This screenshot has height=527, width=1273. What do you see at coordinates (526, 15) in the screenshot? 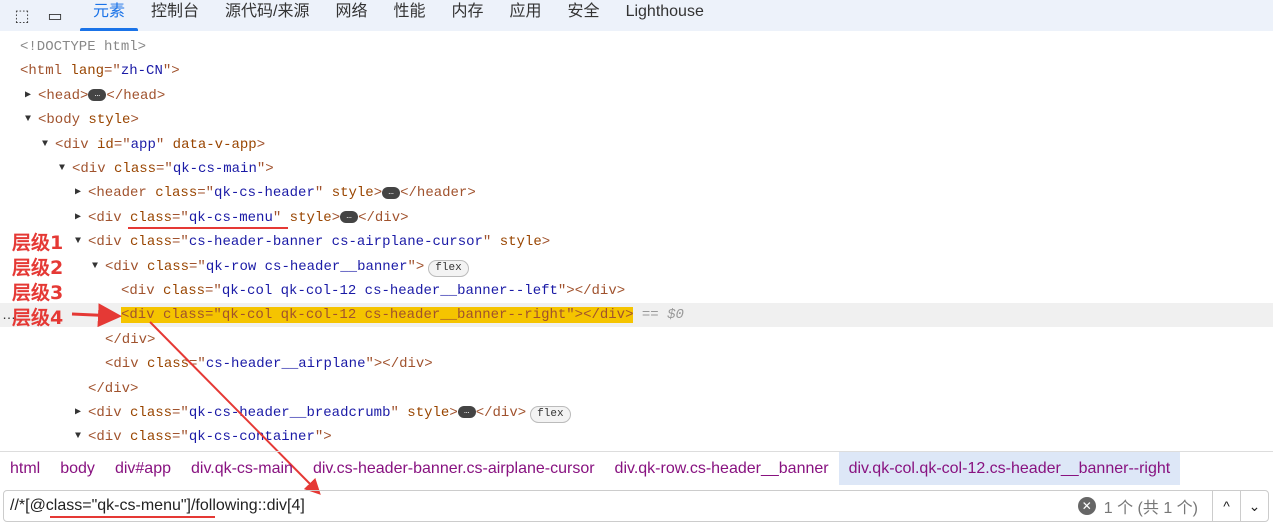
I see `tab-6: 应用` at bounding box center [526, 15].